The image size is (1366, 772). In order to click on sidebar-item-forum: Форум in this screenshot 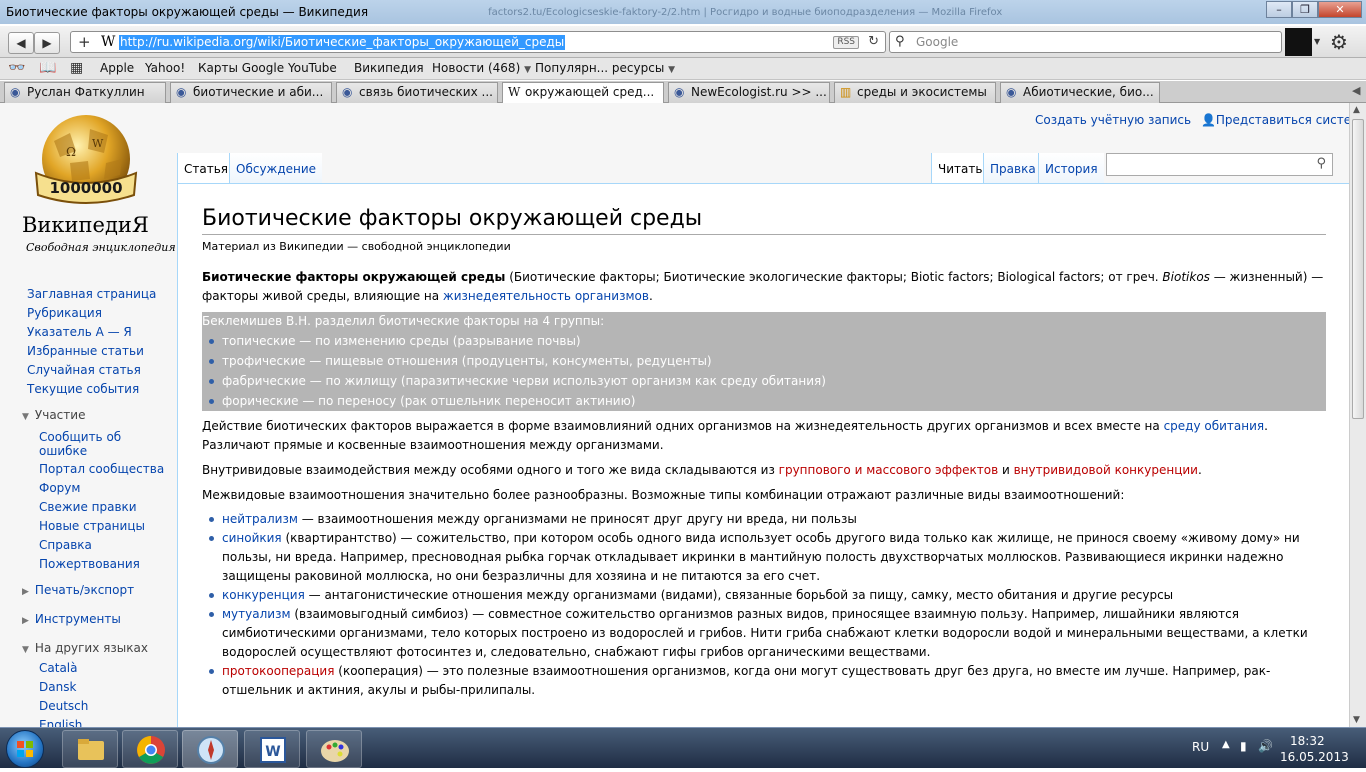, I will do `click(101, 488)`.